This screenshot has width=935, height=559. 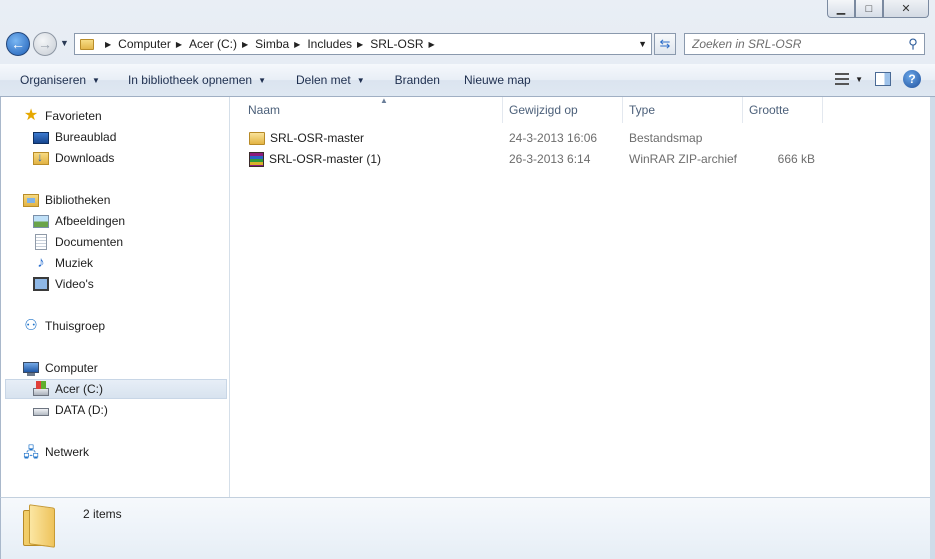 What do you see at coordinates (338, 44) in the screenshot?
I see `breadcrumb-includes: Includes ▶` at bounding box center [338, 44].